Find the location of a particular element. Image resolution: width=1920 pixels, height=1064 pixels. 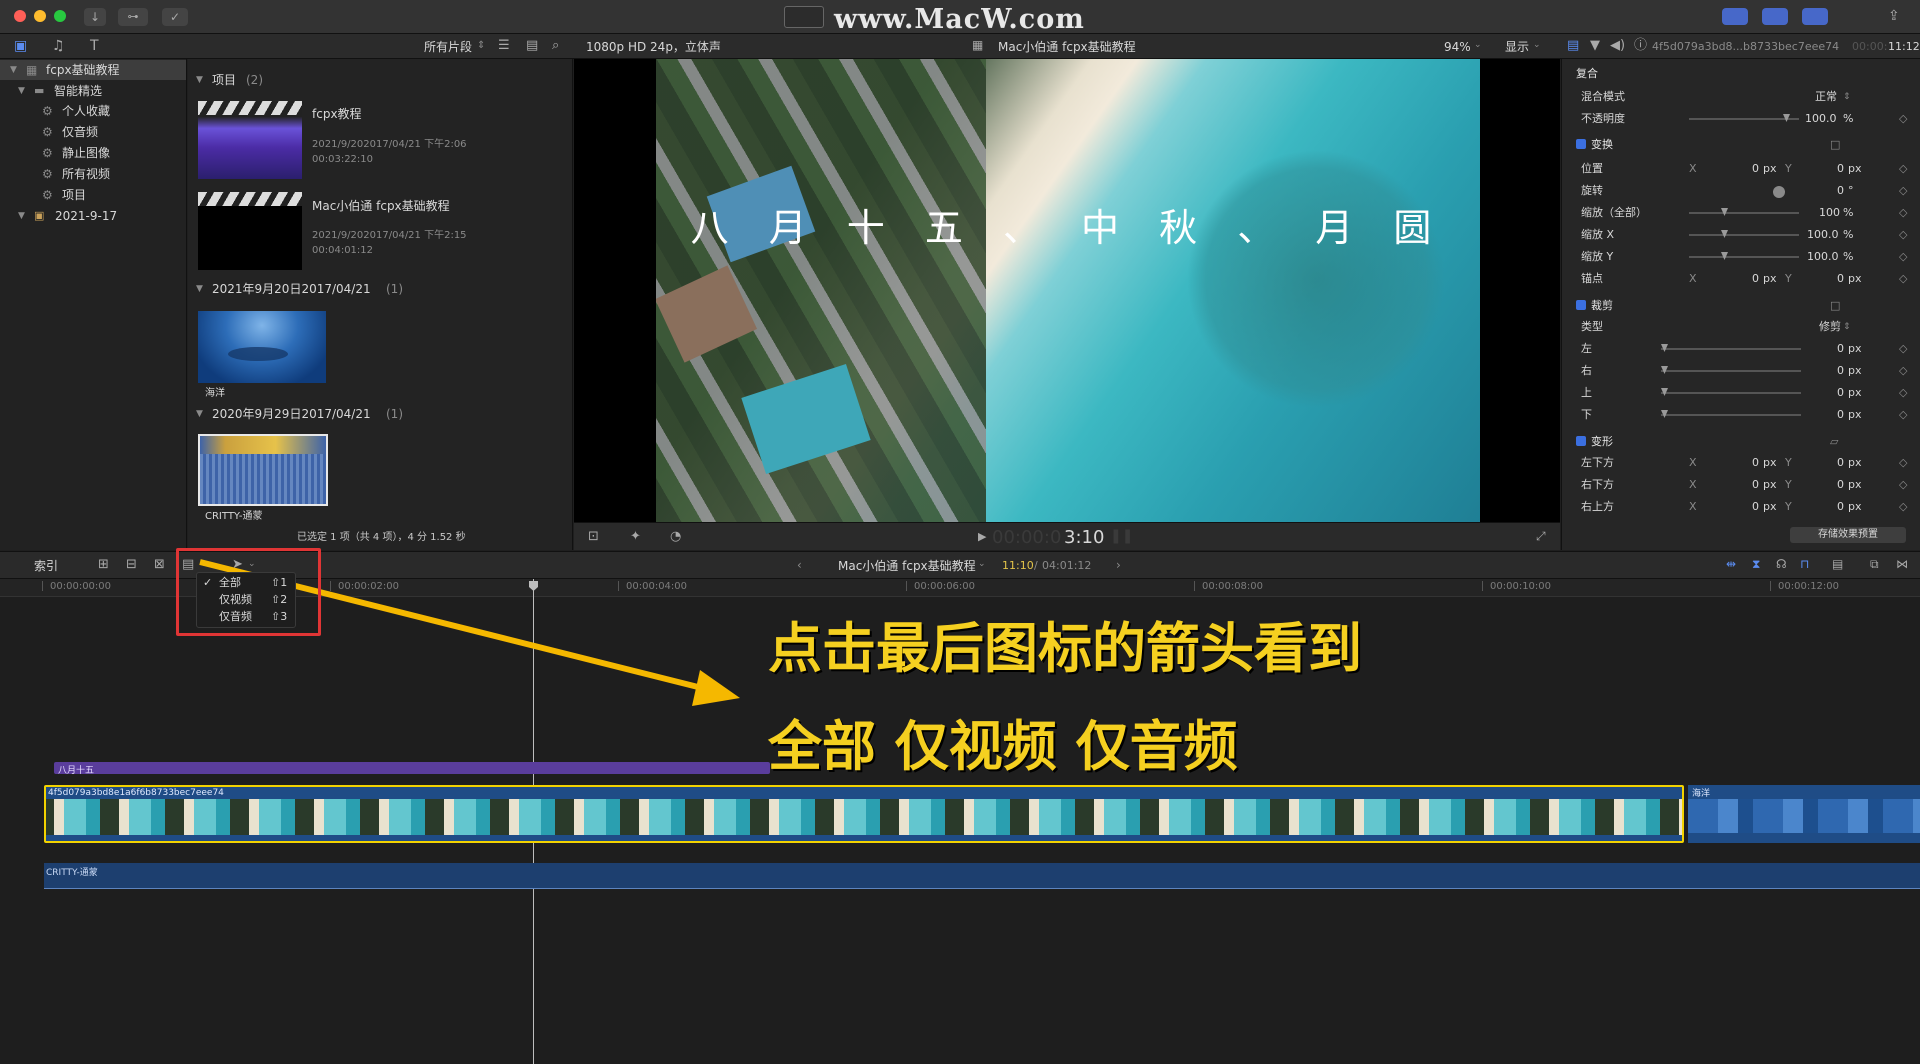

dropdown-item-shortcut: ⇧2 is located at coordinates (279, 599).